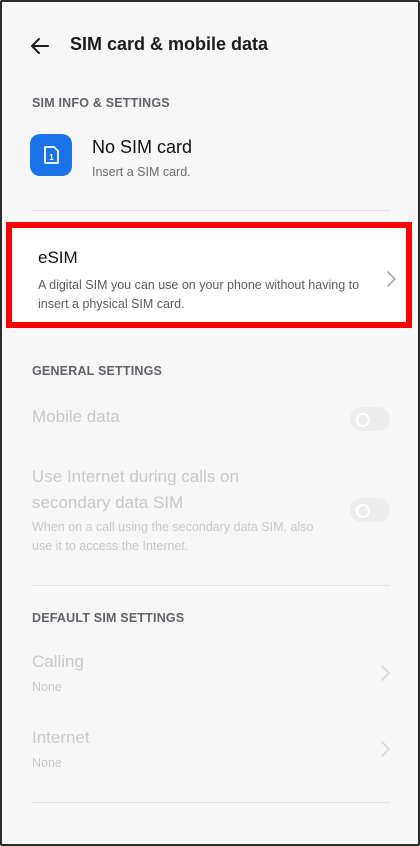  Describe the element at coordinates (76, 416) in the screenshot. I see `mobile-data-label: Mobile data` at that location.